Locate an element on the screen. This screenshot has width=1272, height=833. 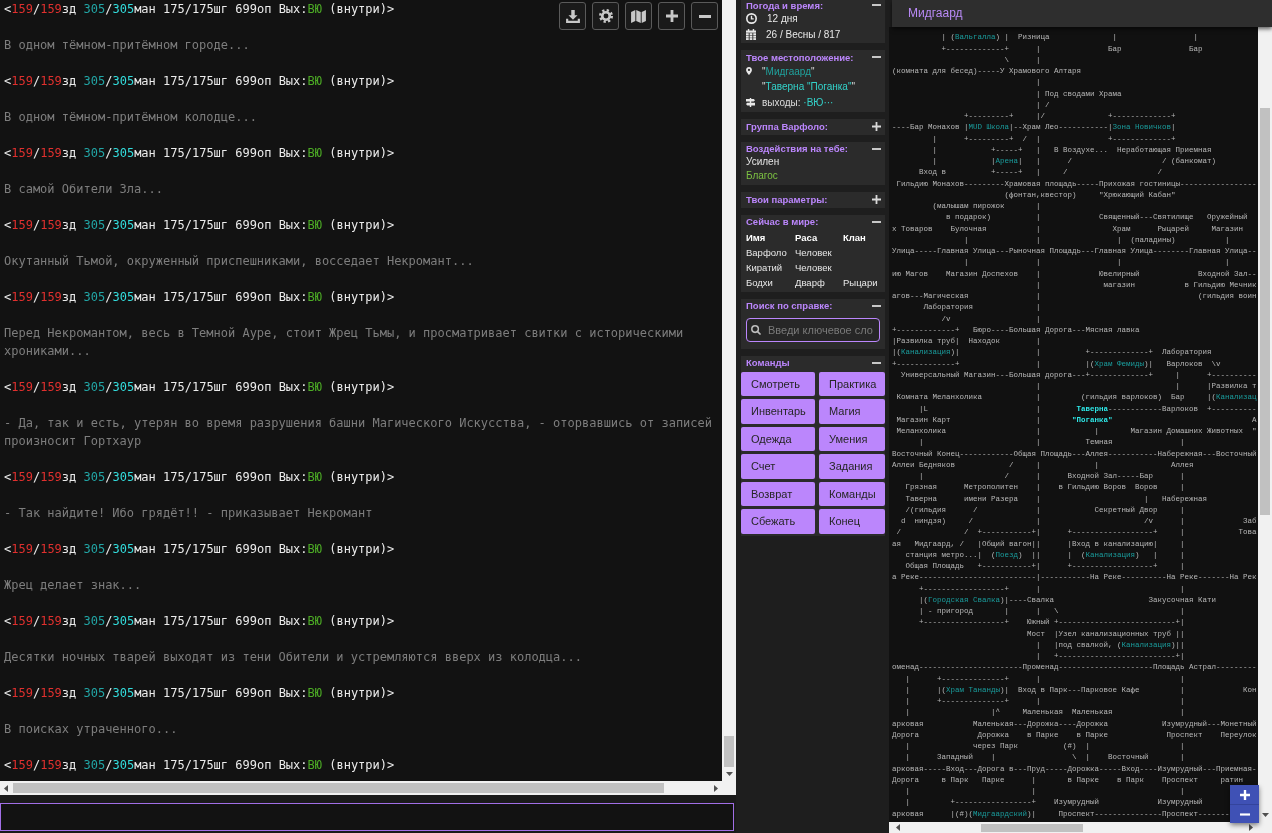
map-button is located at coordinates (638, 16).